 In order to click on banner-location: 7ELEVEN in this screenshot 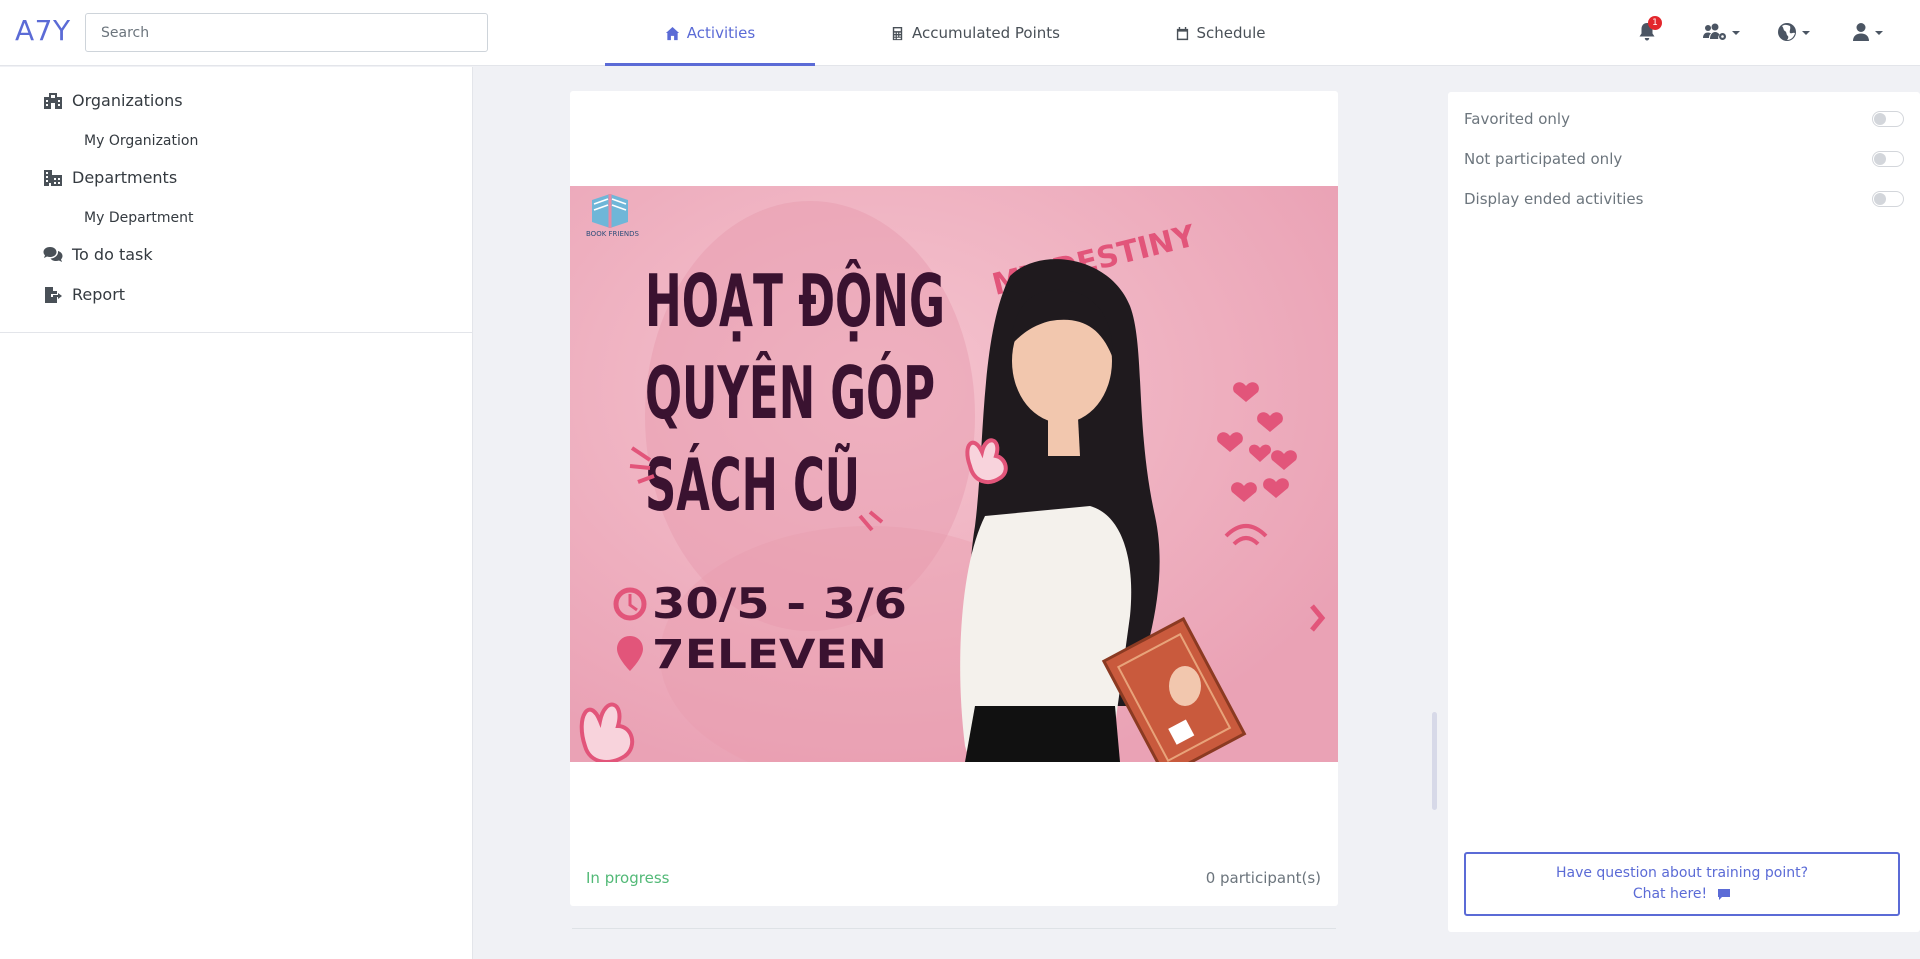, I will do `click(769, 655)`.